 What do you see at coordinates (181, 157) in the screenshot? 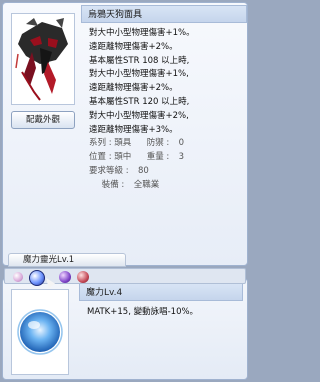
I see `weight-value: 3` at bounding box center [181, 157].